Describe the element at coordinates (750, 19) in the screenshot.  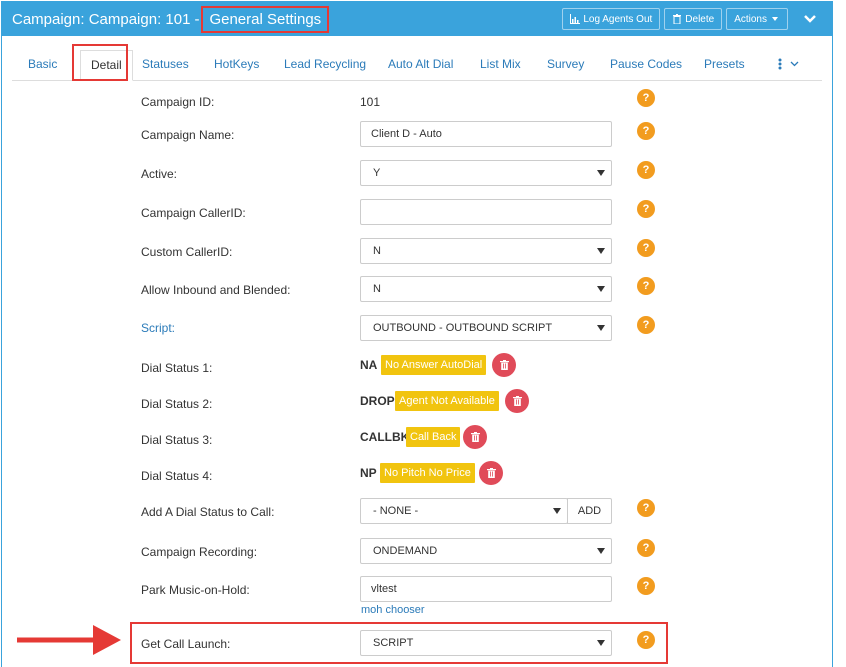
I see `actions-label: Actions` at that location.